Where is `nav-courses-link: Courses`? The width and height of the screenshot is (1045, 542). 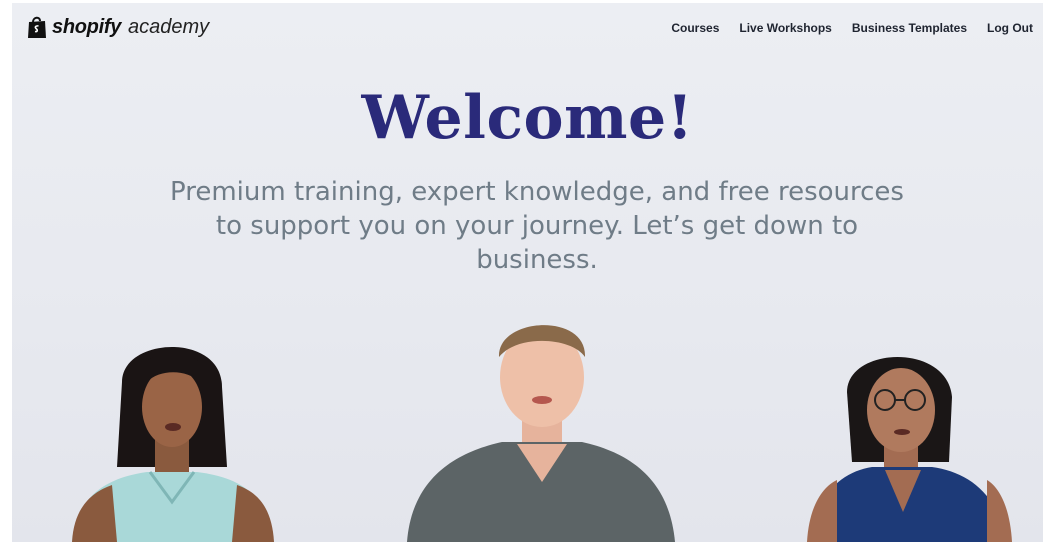 nav-courses-link: Courses is located at coordinates (695, 28).